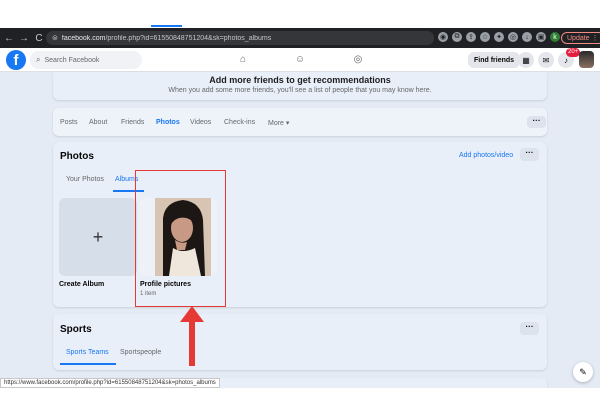  Describe the element at coordinates (529, 154) in the screenshot. I see `photos-more-button: ···` at that location.